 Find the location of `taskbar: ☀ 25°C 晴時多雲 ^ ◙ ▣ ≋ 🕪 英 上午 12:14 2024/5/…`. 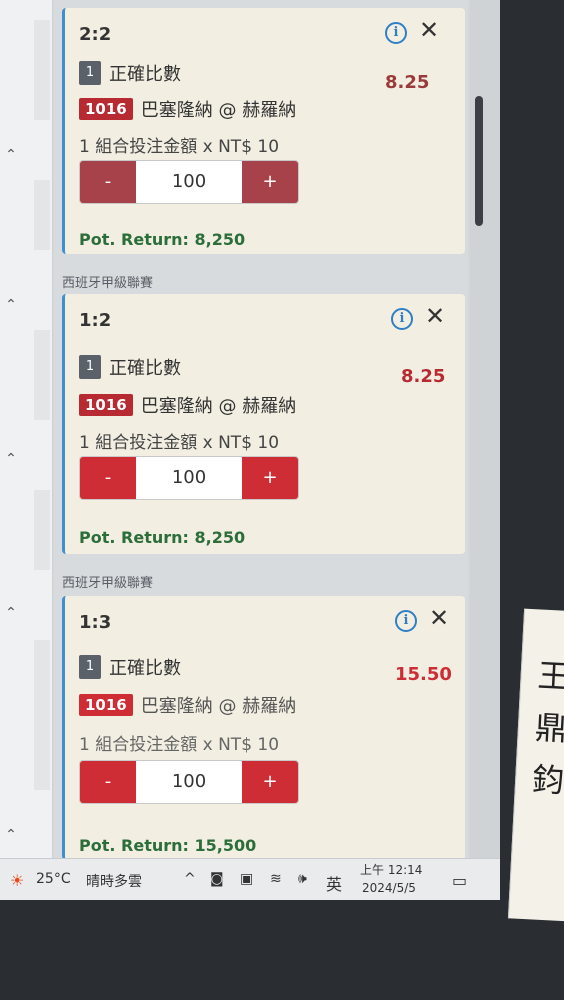

taskbar: ☀ 25°C 晴時多雲 ^ ◙ ▣ ≋ 🕪 英 上午 12:14 2024/5/… is located at coordinates (250, 879).